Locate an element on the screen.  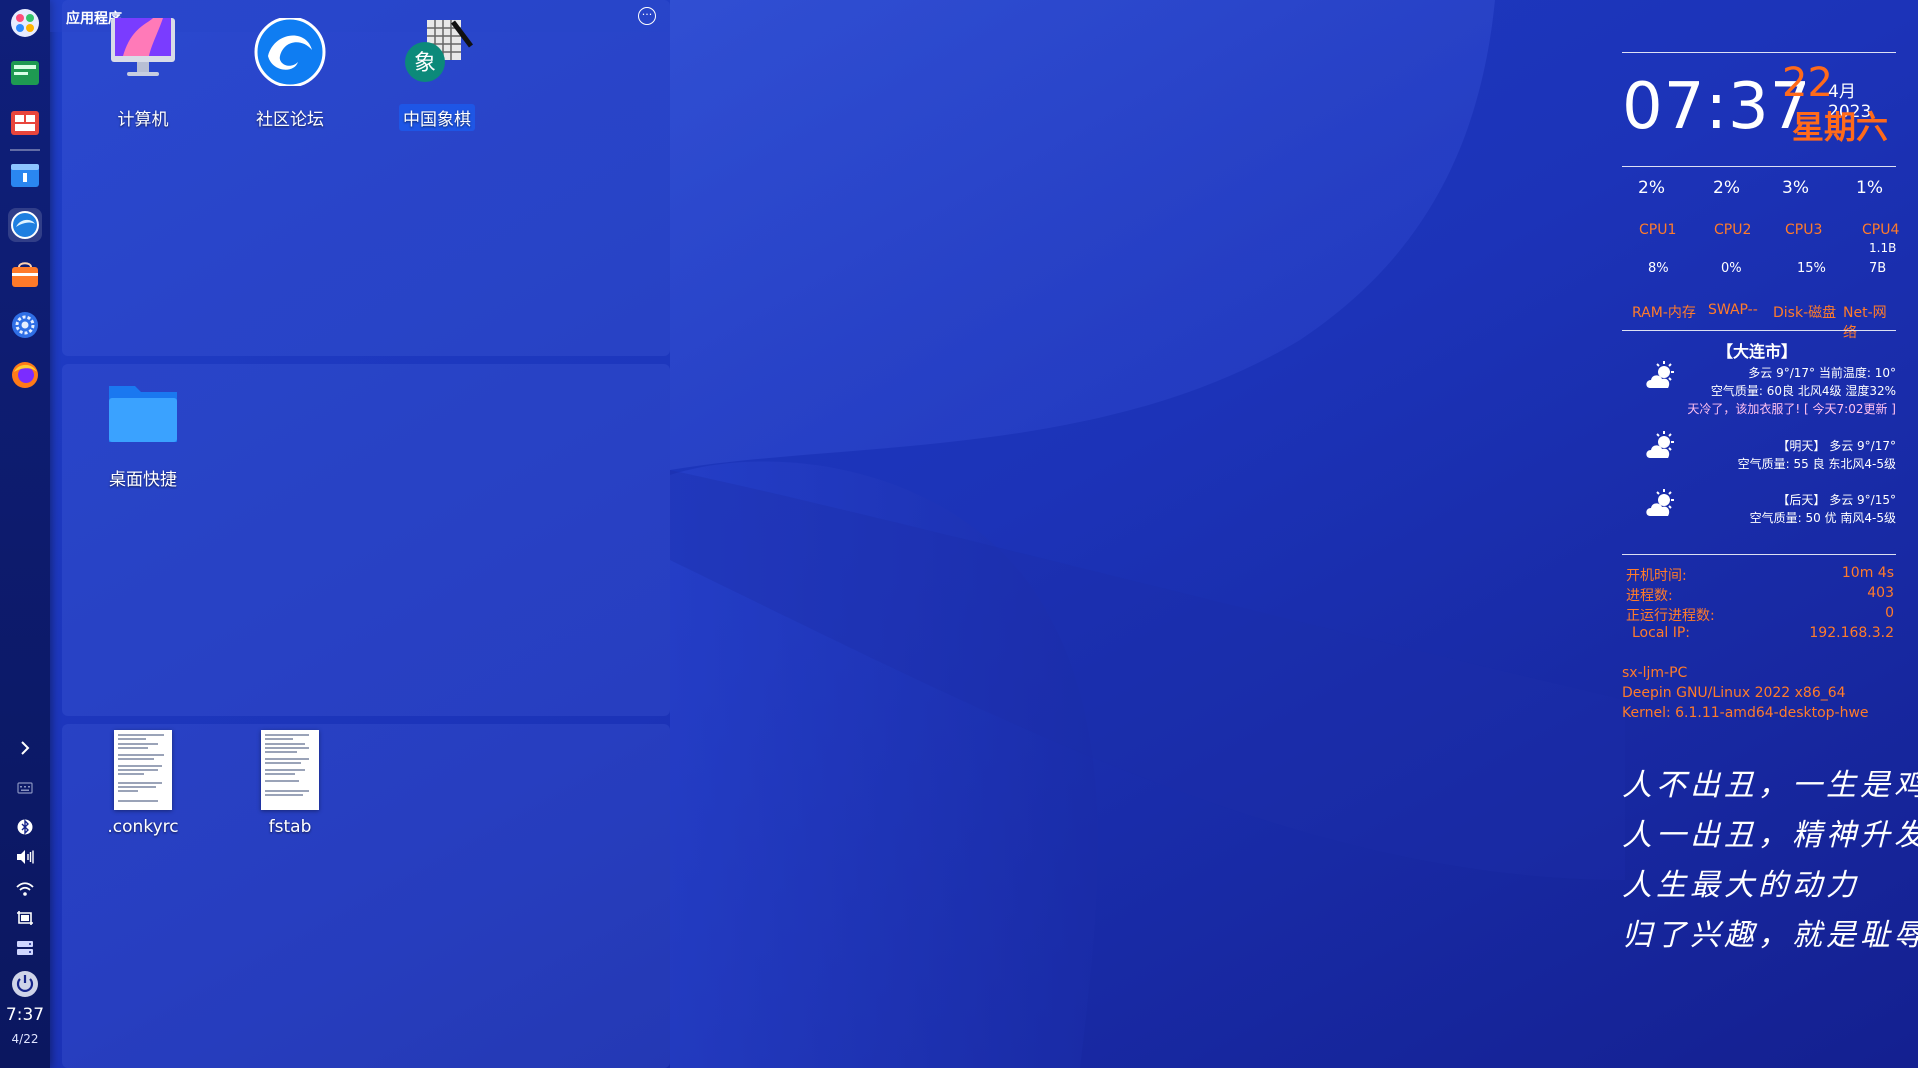
chevron-right-icon is located at coordinates (25, 748).